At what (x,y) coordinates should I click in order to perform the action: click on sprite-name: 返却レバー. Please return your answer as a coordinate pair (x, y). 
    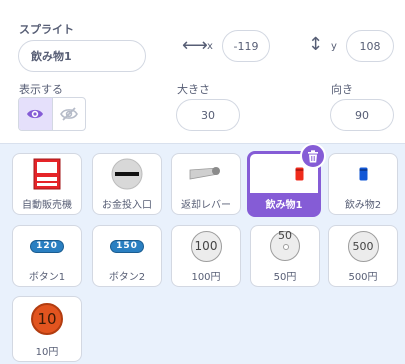
    Looking at the image, I should click on (206, 205).